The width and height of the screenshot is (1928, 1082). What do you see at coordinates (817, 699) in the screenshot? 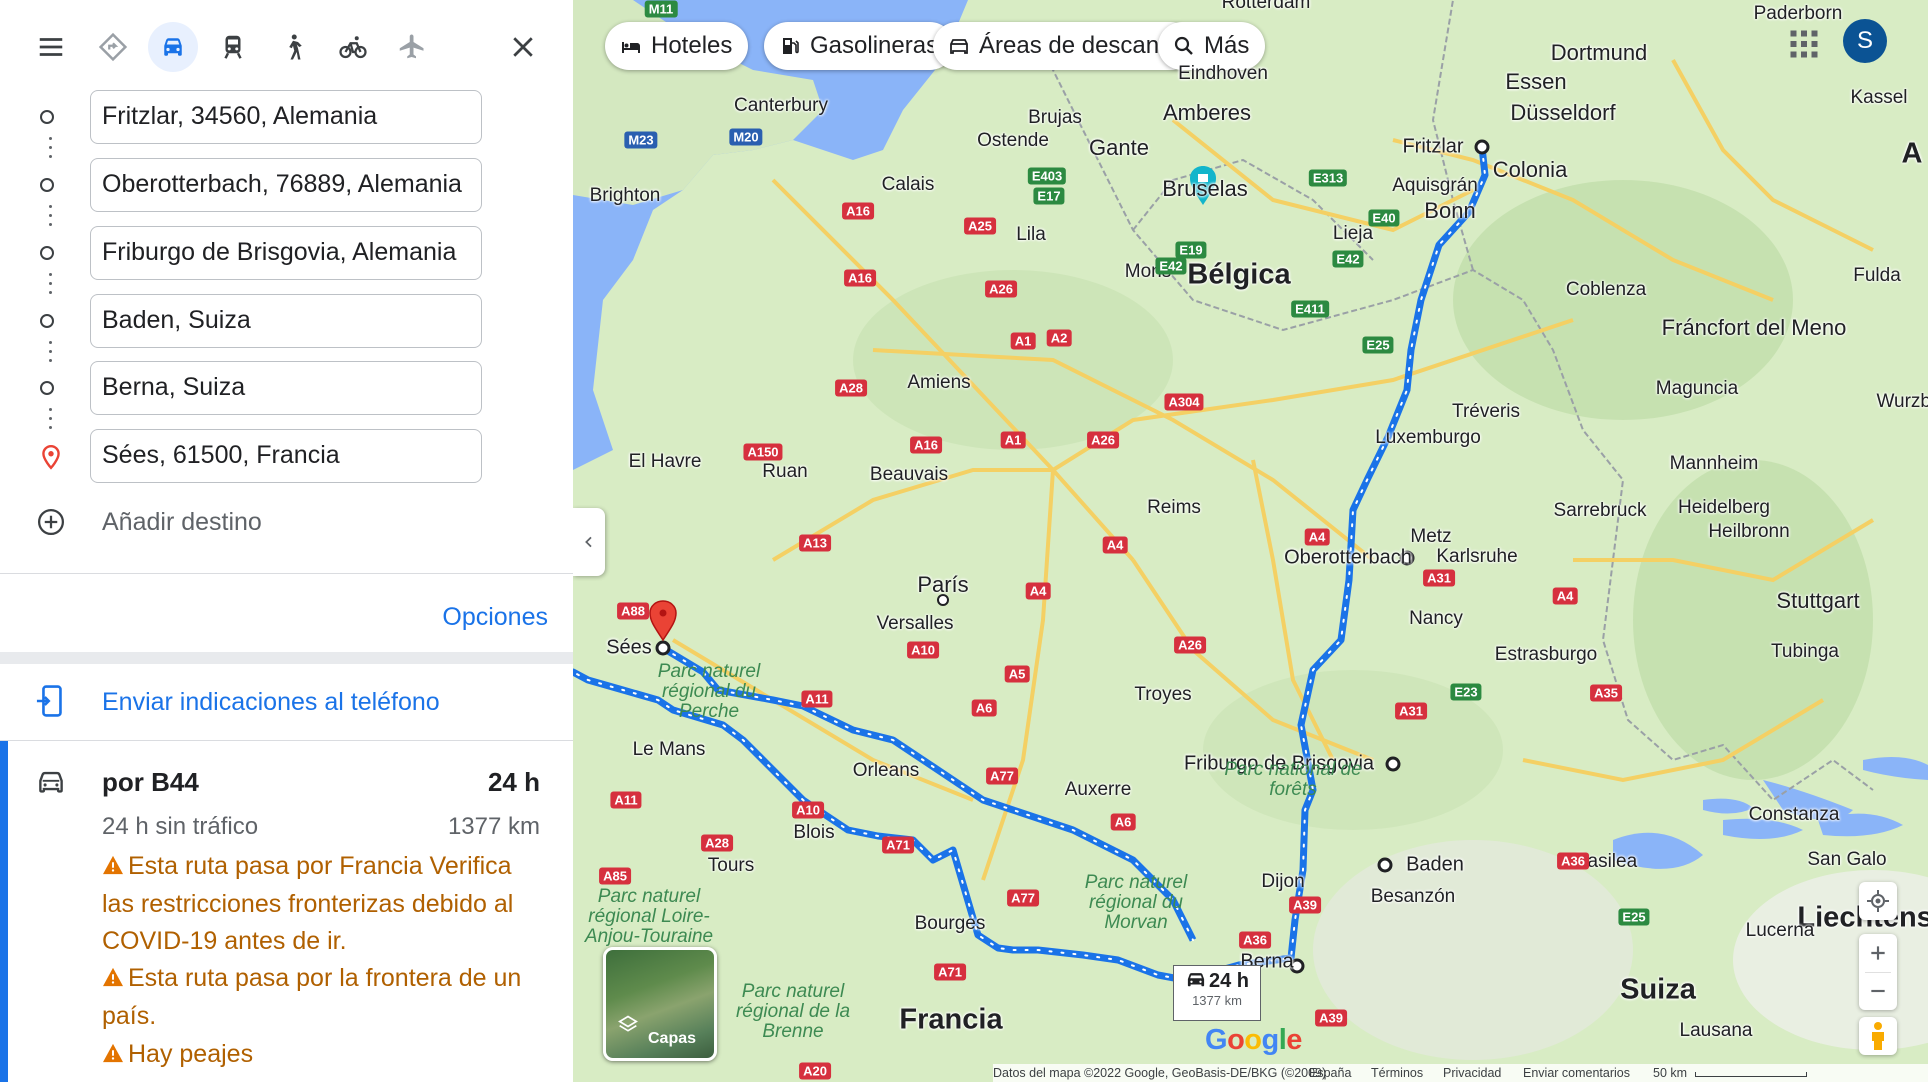
I see `road-shield: A11` at bounding box center [817, 699].